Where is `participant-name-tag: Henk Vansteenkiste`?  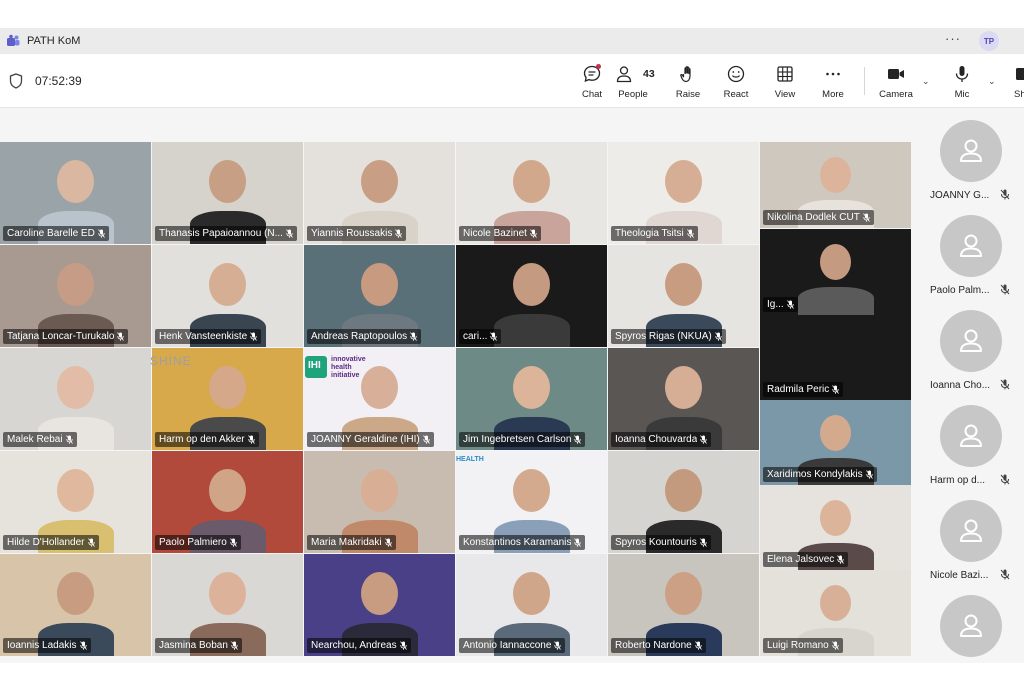
participant-name-tag: Henk Vansteenkiste is located at coordinates (208, 336).